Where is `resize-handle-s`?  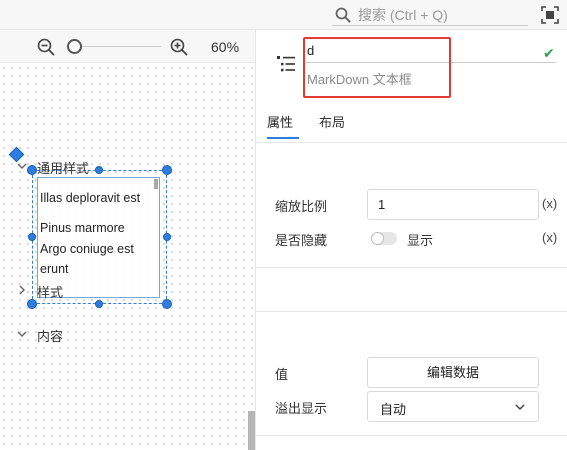 resize-handle-s is located at coordinates (99, 304).